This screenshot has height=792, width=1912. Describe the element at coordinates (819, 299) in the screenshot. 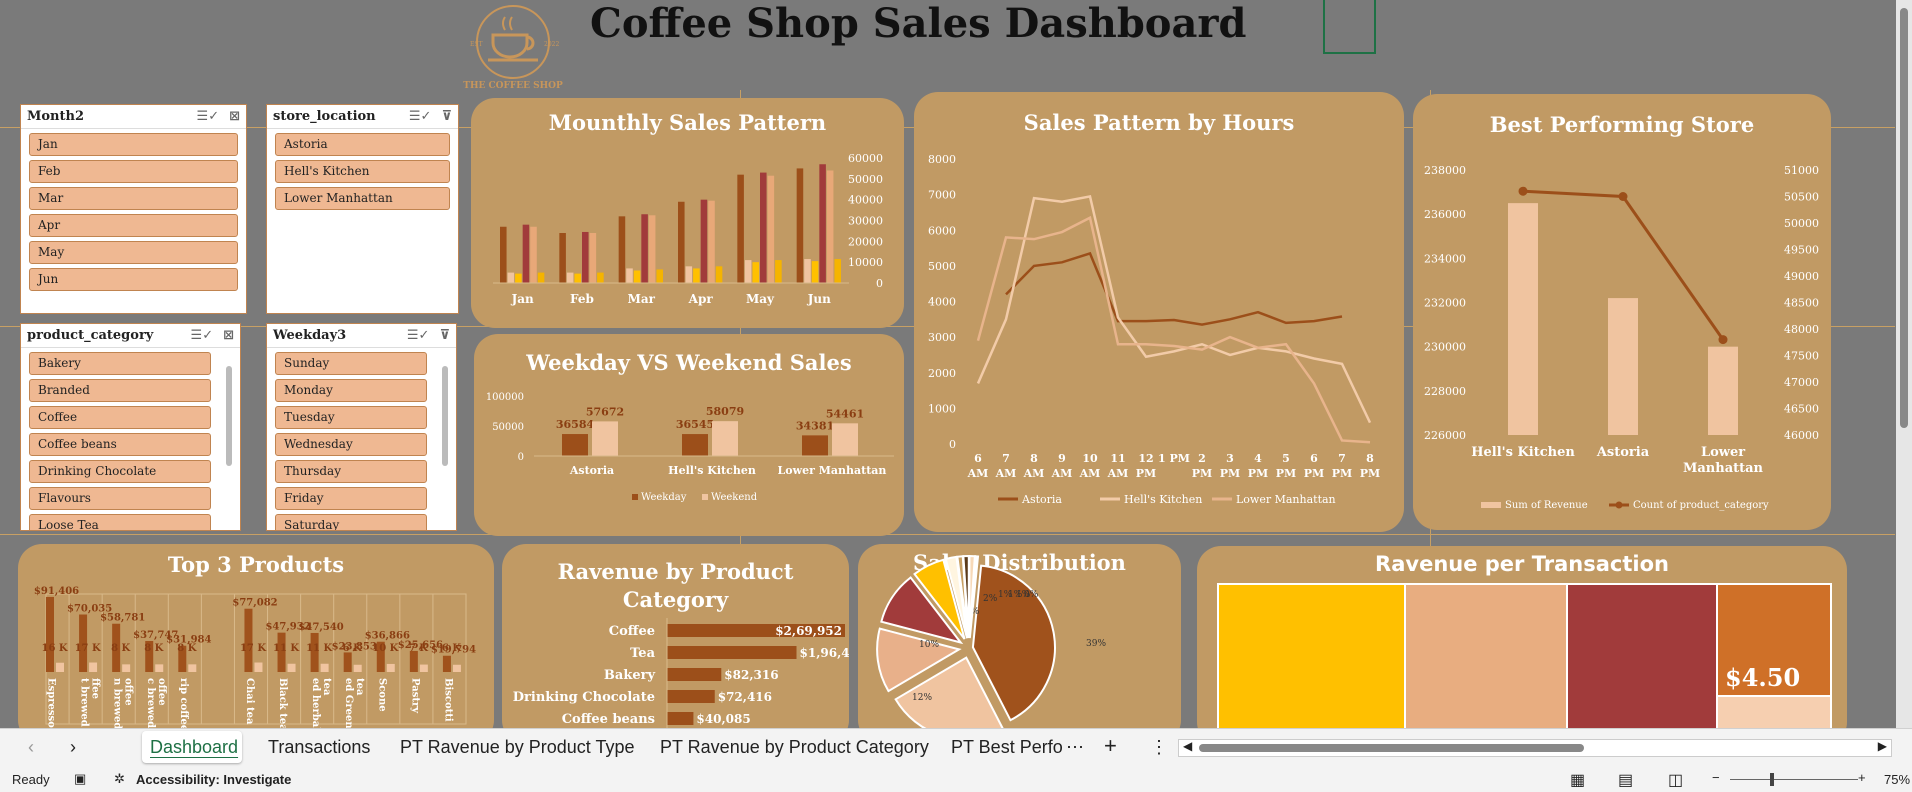

I see `x-tick-label: Jun` at that location.